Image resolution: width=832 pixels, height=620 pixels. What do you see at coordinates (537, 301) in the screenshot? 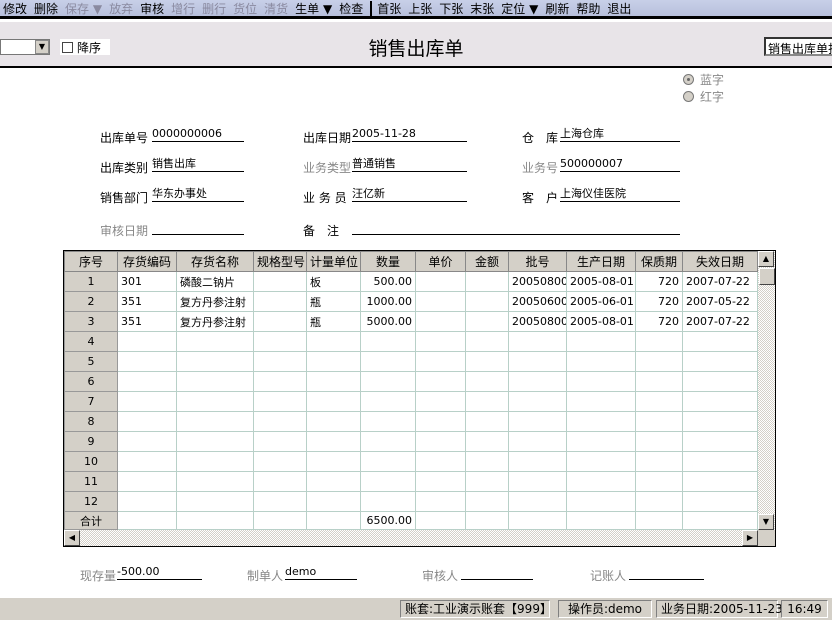
I see `table-cell: 200506001` at bounding box center [537, 301].